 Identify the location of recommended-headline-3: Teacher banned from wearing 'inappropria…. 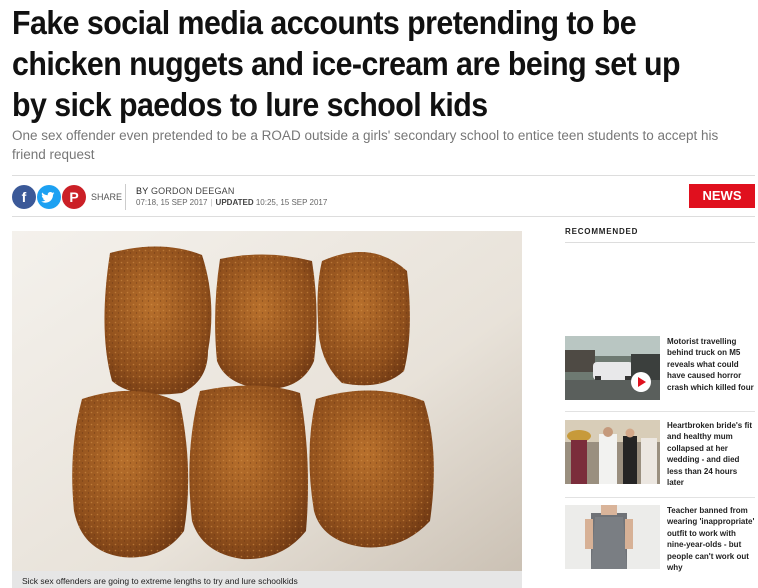
(711, 539).